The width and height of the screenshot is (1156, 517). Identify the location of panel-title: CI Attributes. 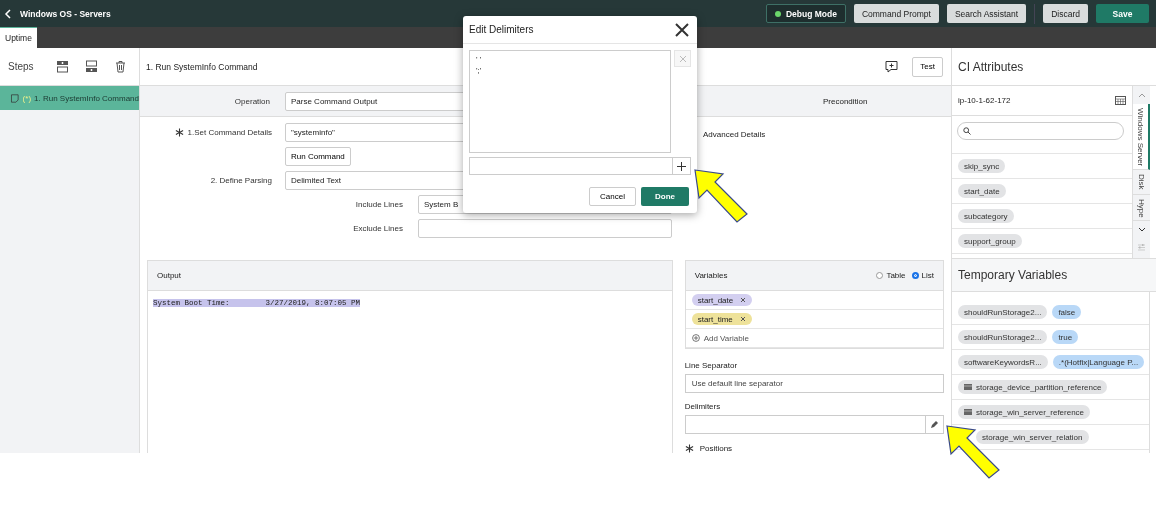
(1054, 67).